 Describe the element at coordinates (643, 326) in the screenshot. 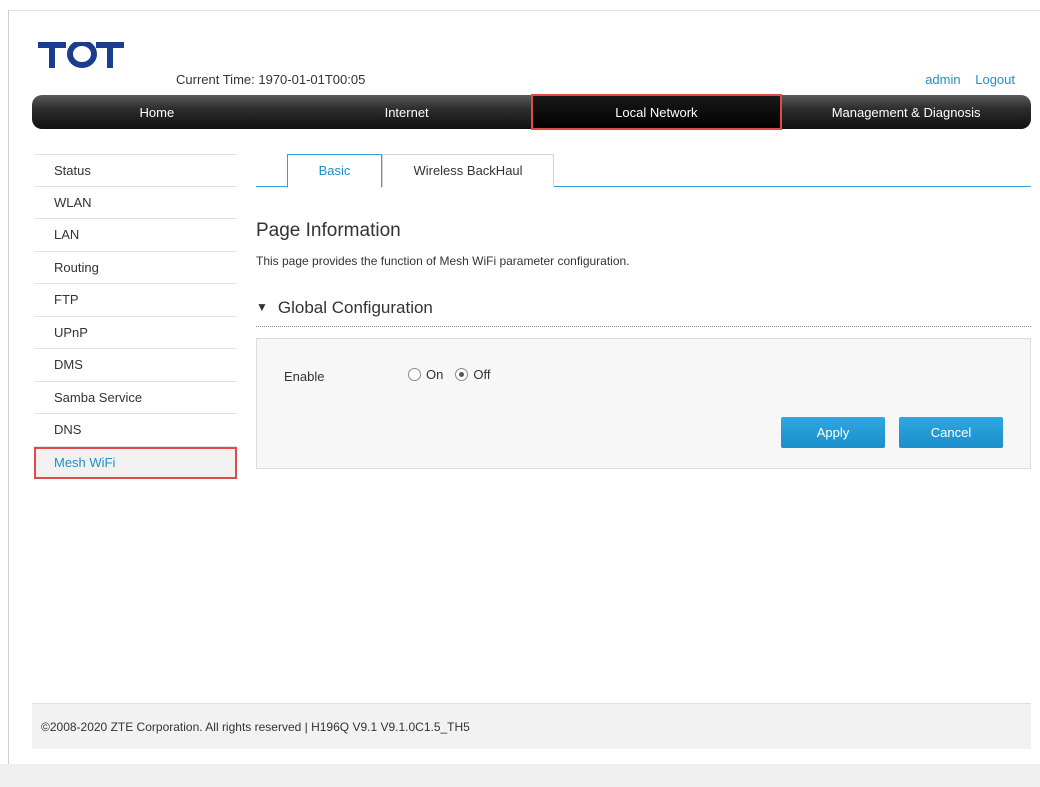

I see `section-divider` at that location.